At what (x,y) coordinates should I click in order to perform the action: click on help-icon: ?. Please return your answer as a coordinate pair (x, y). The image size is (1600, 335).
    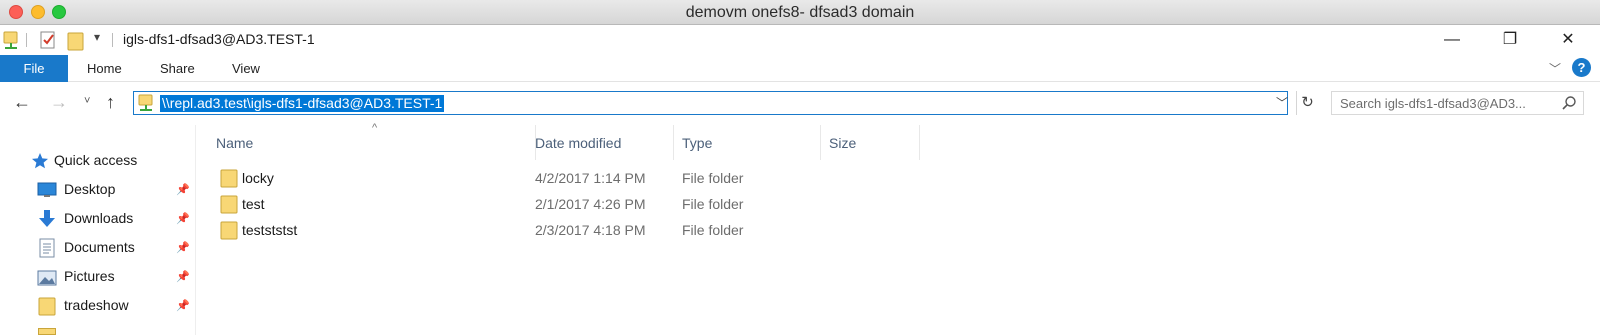
    Looking at the image, I should click on (1581, 67).